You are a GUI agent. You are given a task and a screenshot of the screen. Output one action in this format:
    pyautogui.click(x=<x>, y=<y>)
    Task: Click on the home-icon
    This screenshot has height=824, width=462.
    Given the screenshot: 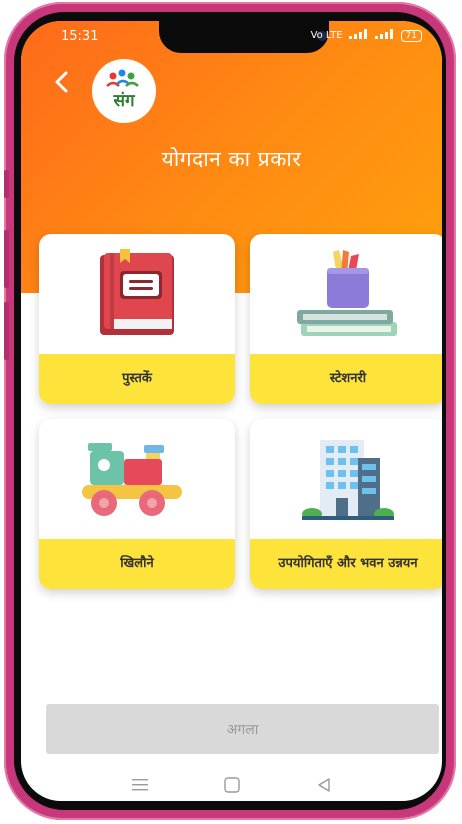 What is the action you would take?
    pyautogui.click(x=232, y=785)
    